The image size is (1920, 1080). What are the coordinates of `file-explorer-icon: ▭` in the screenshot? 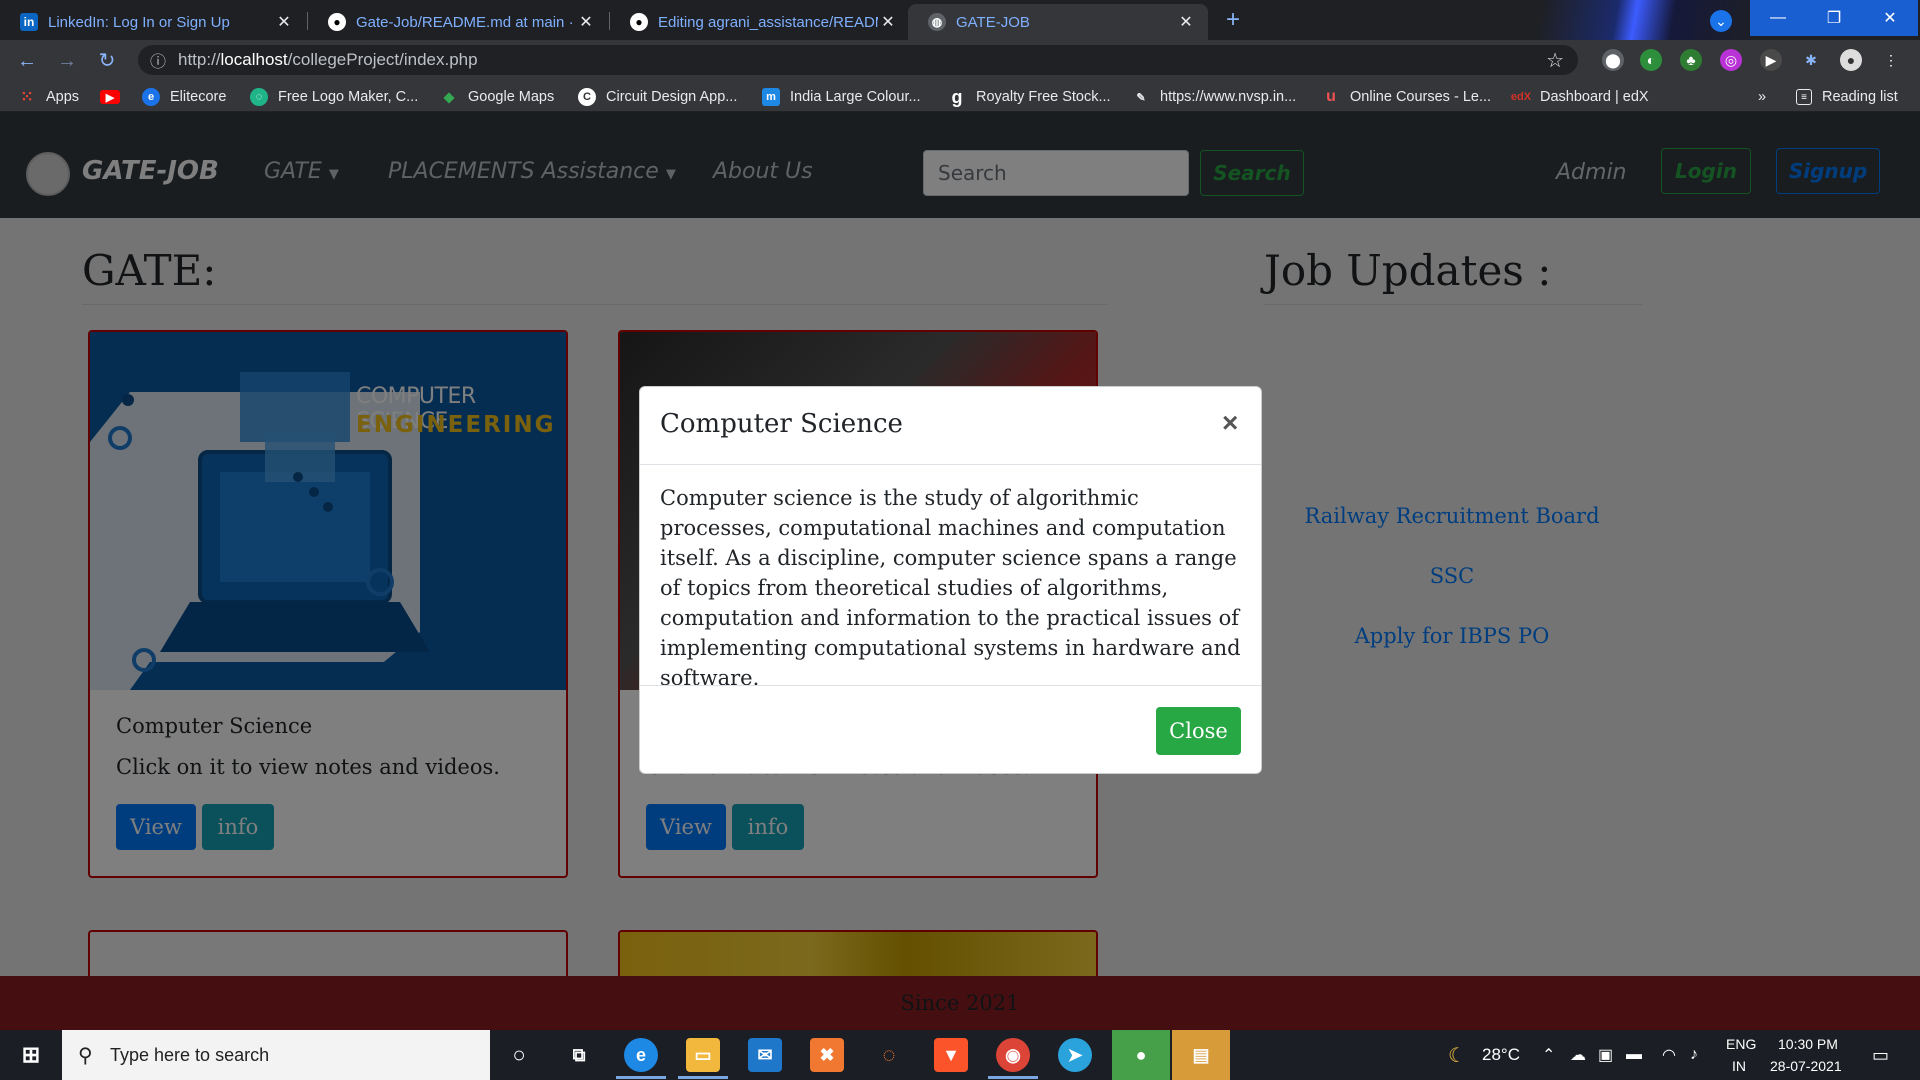 It's located at (703, 1055).